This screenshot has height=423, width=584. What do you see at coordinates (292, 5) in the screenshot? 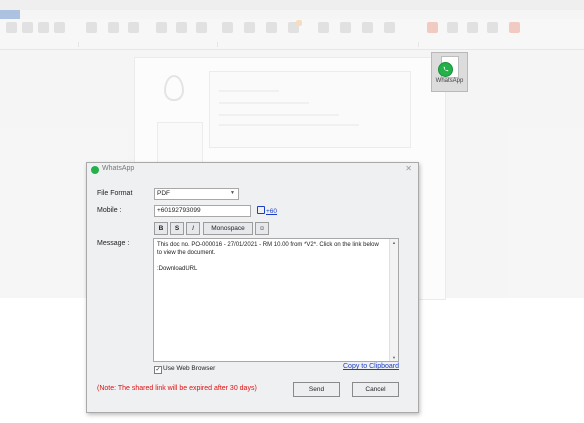
I see `app-title-bar` at bounding box center [292, 5].